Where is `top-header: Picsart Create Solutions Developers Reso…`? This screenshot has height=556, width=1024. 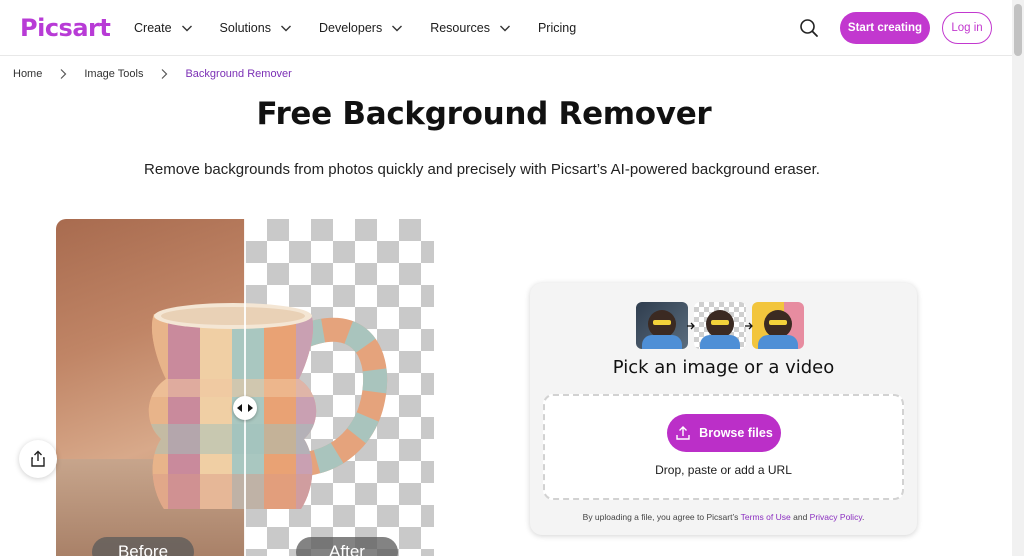
top-header: Picsart Create Solutions Developers Reso… is located at coordinates (506, 28).